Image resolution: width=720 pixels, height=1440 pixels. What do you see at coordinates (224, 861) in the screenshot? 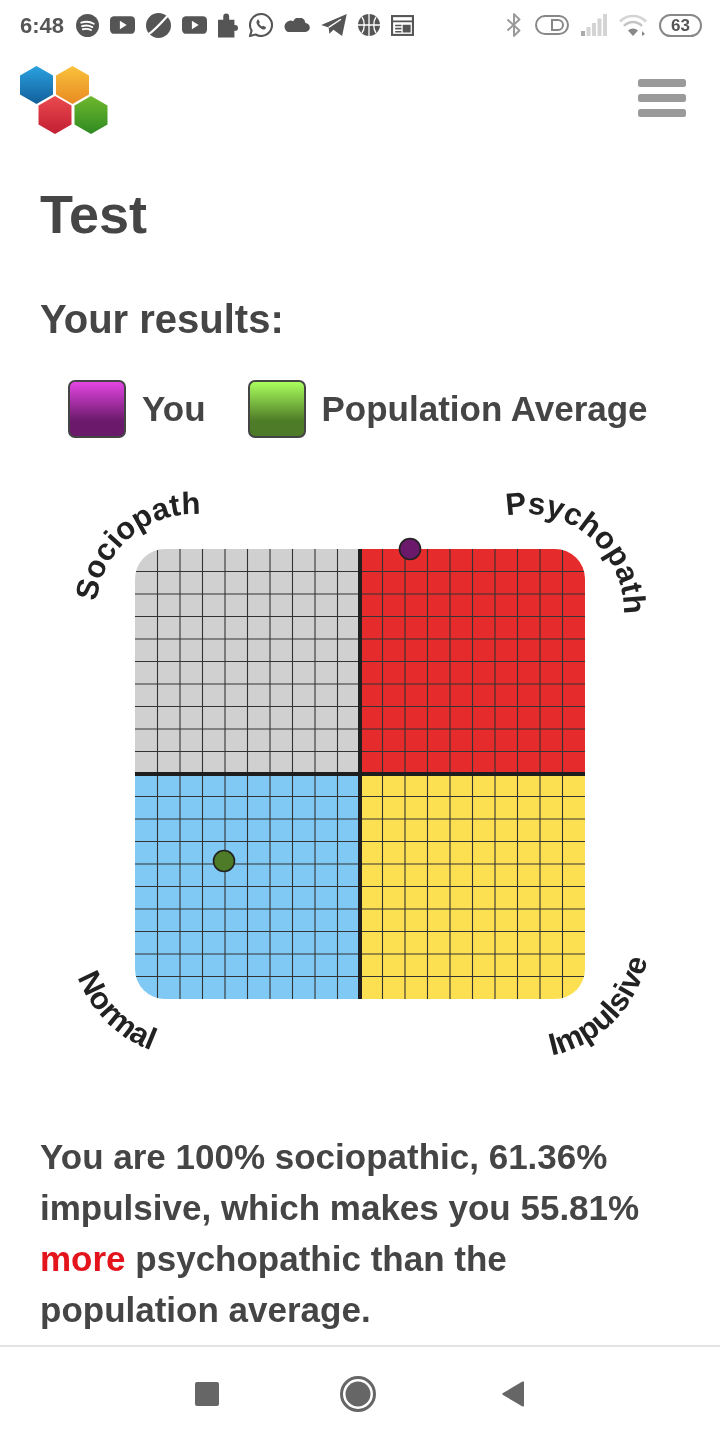
I see `average-data-point` at bounding box center [224, 861].